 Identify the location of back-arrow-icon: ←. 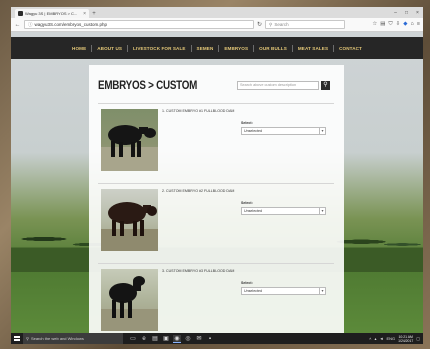
(17, 25).